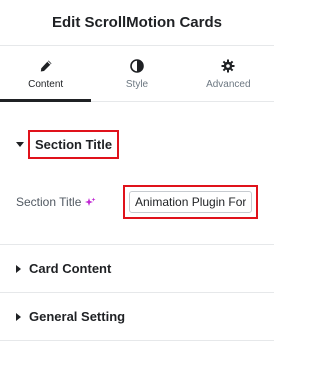 Image resolution: width=320 pixels, height=372 pixels. I want to click on section-title-field-row: Section Title, so click(137, 202).